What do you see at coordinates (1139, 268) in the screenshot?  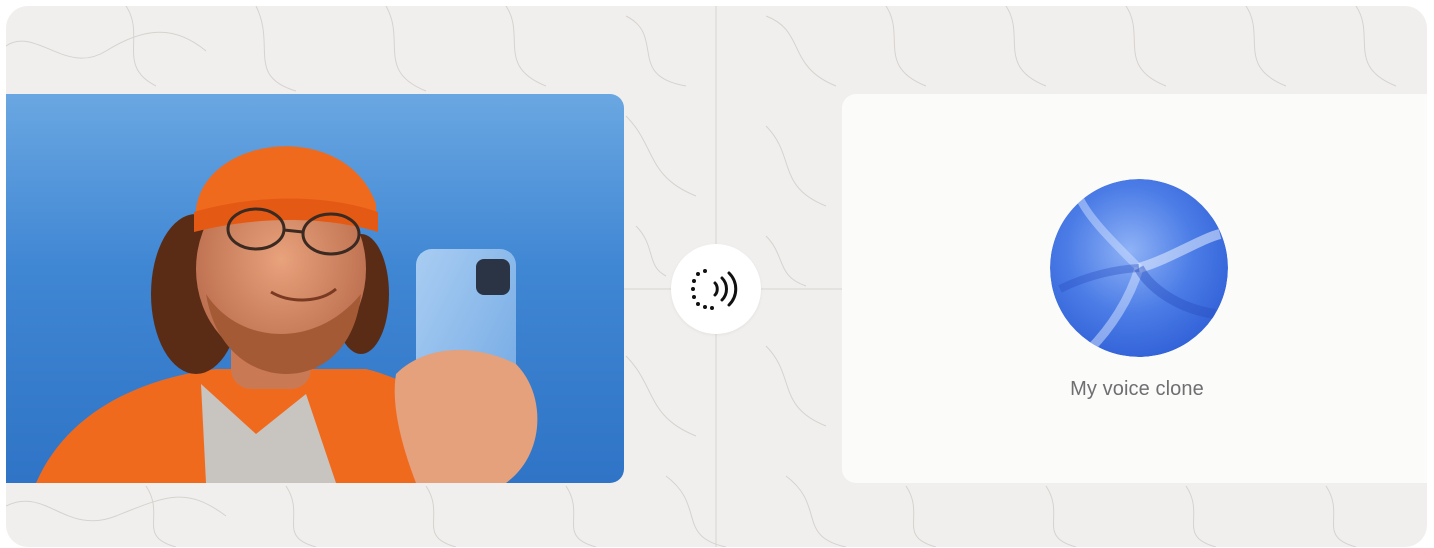 I see `voice-orb-avatar` at bounding box center [1139, 268].